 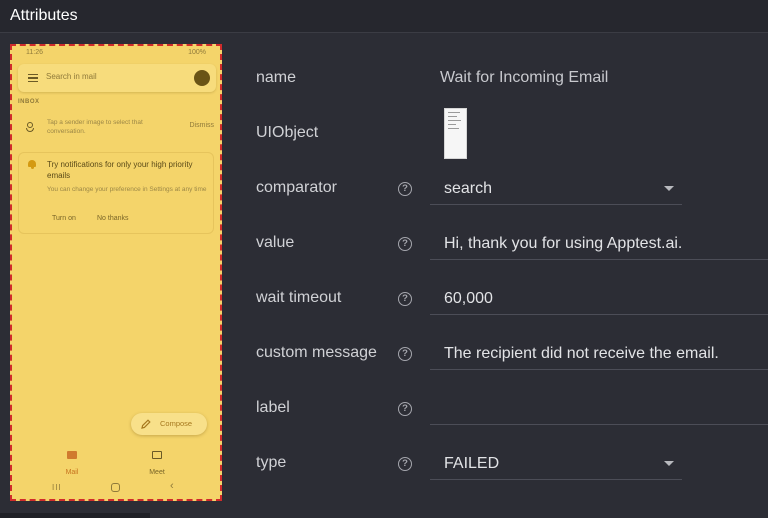 What do you see at coordinates (157, 455) in the screenshot?
I see `video-icon` at bounding box center [157, 455].